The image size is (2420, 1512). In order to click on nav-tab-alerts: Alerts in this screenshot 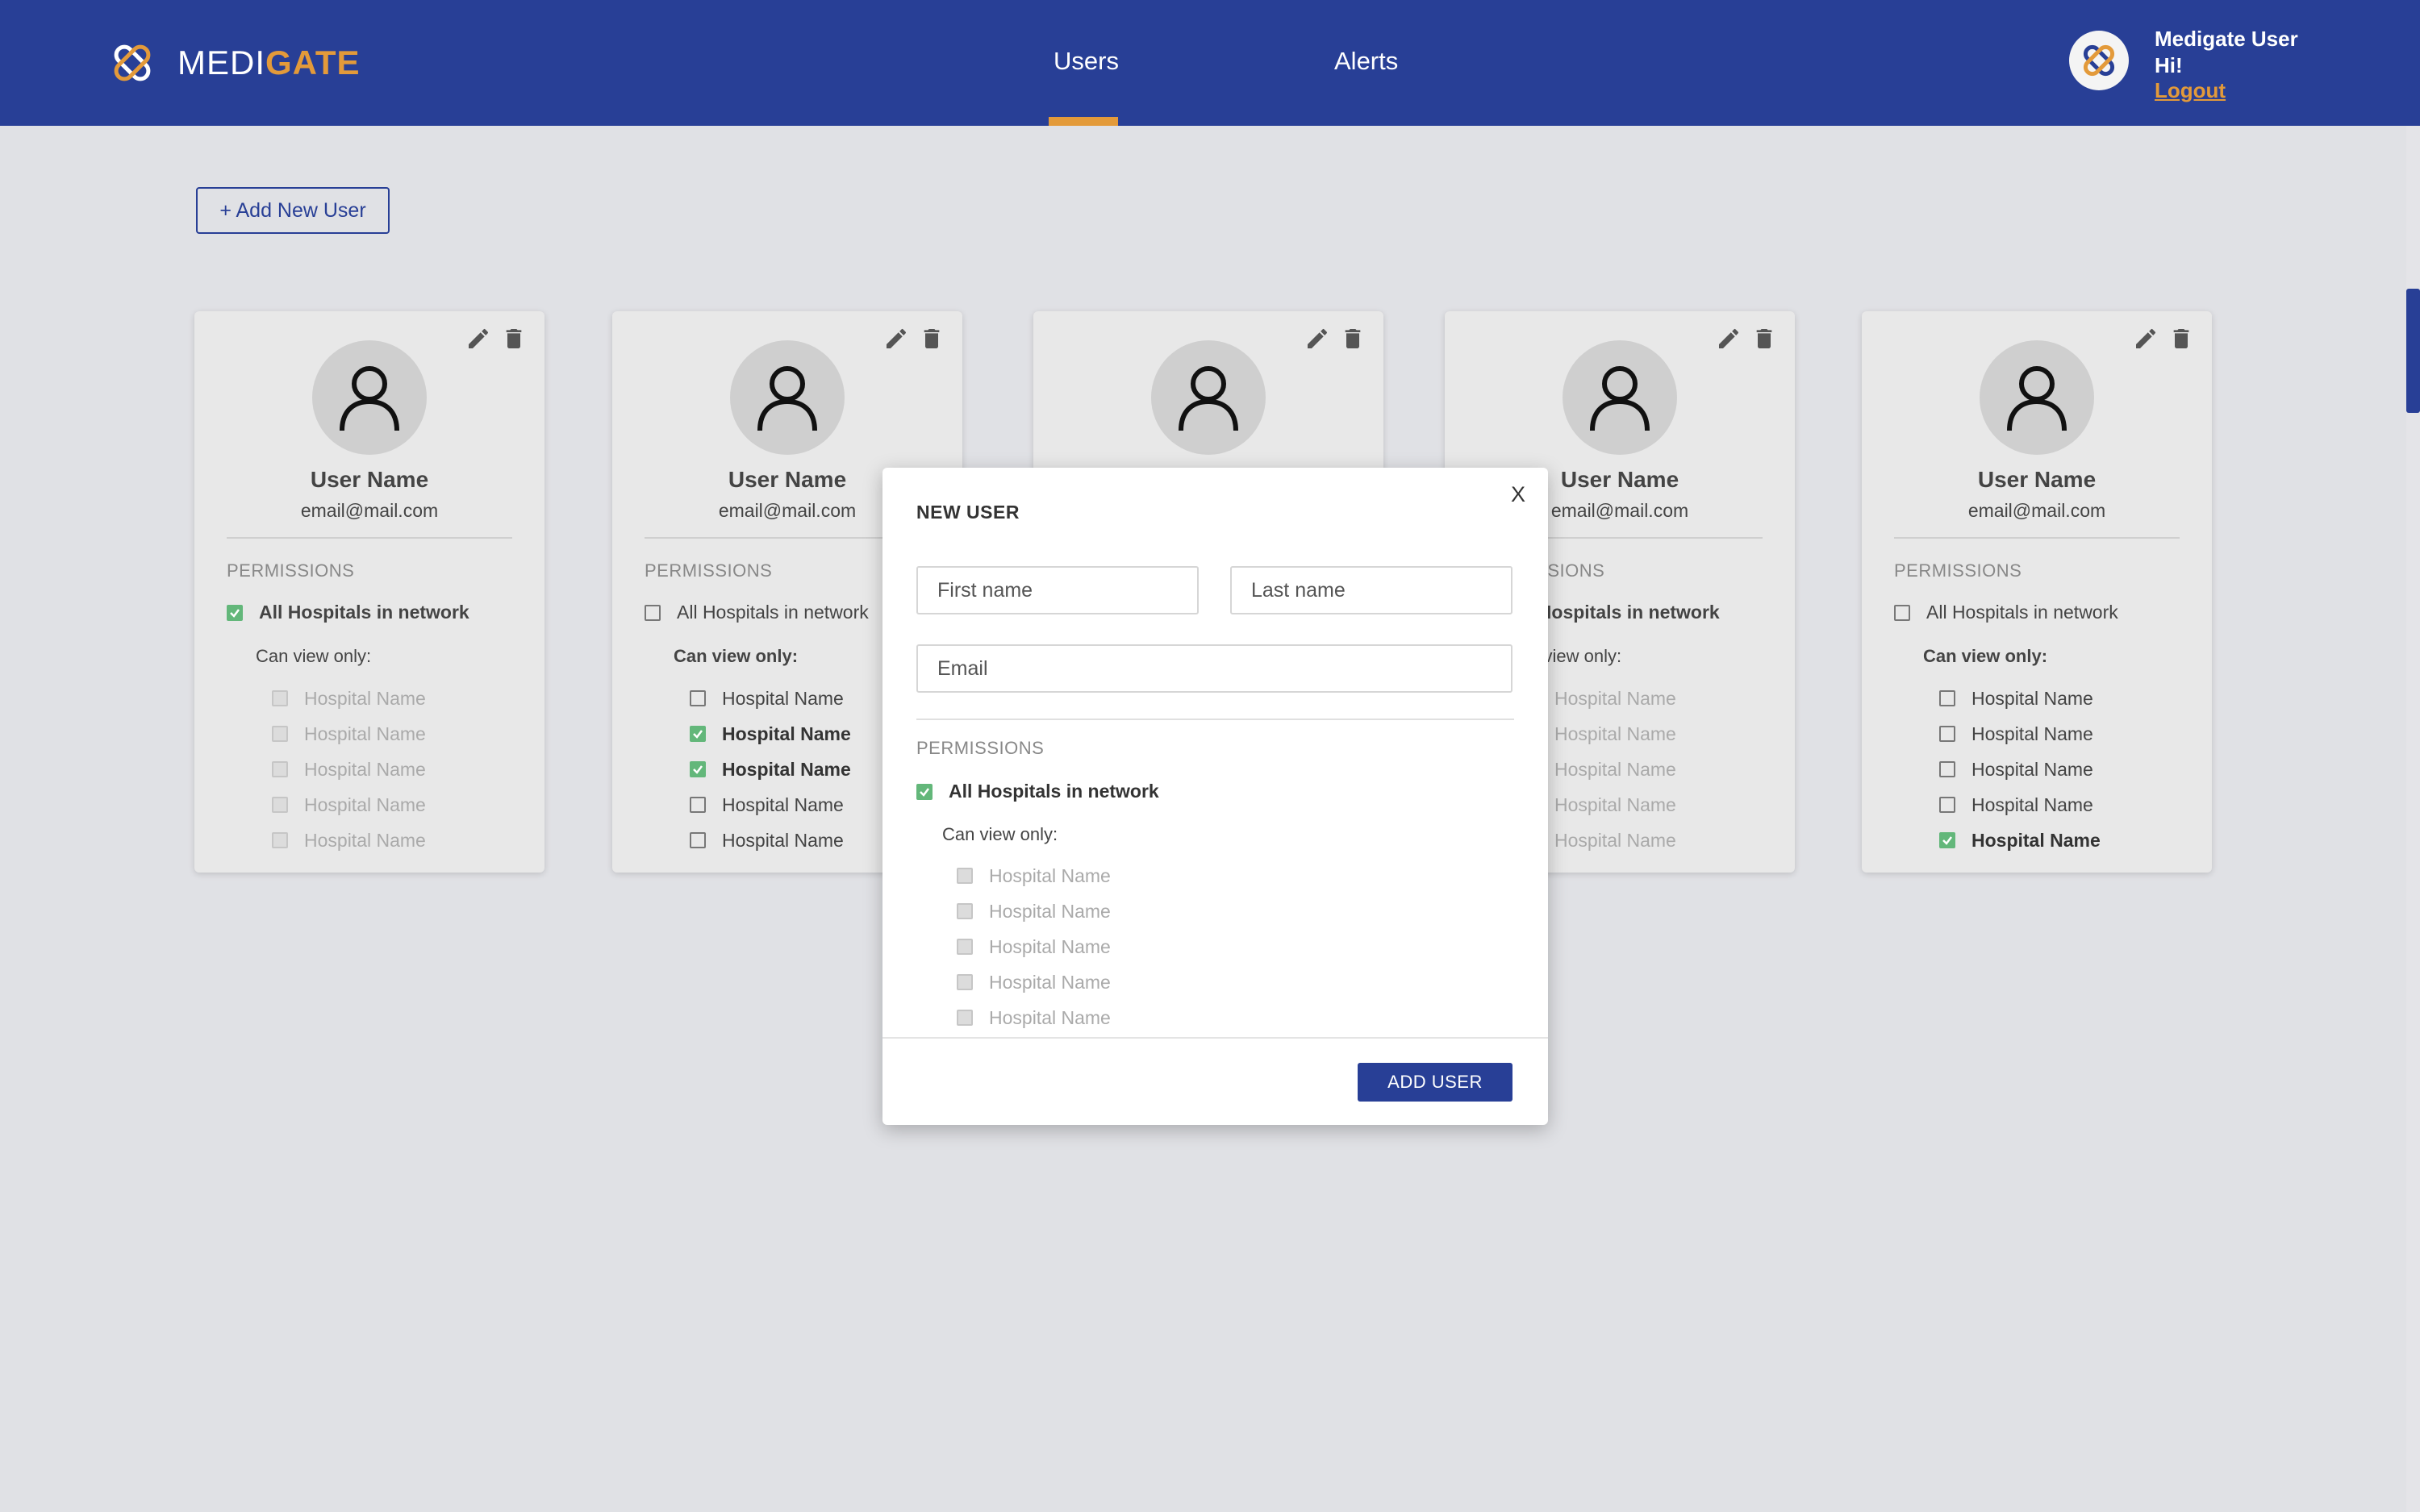, I will do `click(1366, 61)`.